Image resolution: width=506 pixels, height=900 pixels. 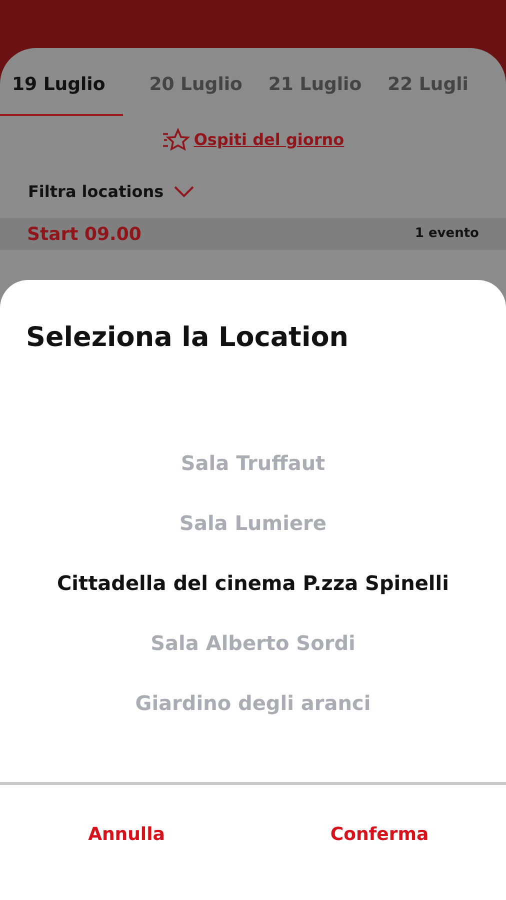 I want to click on star-icon, so click(x=176, y=140).